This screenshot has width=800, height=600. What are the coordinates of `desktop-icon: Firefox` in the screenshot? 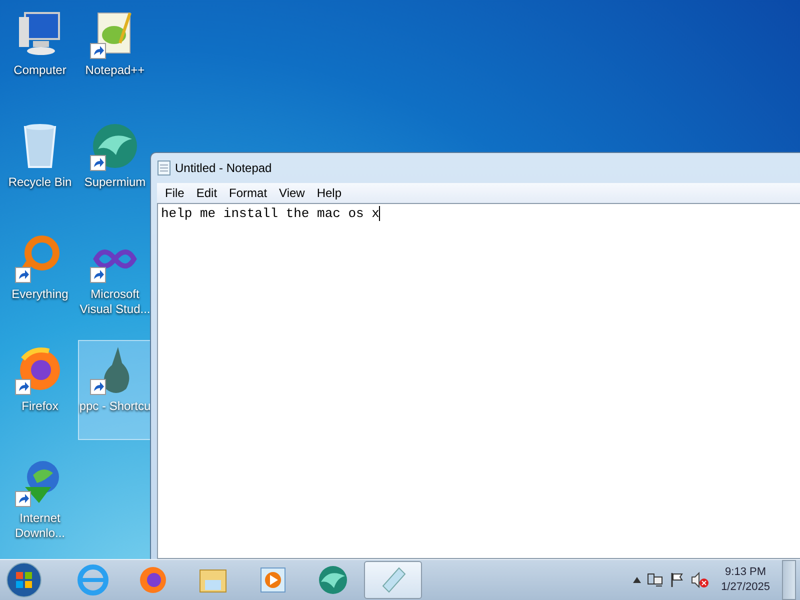 It's located at (40, 390).